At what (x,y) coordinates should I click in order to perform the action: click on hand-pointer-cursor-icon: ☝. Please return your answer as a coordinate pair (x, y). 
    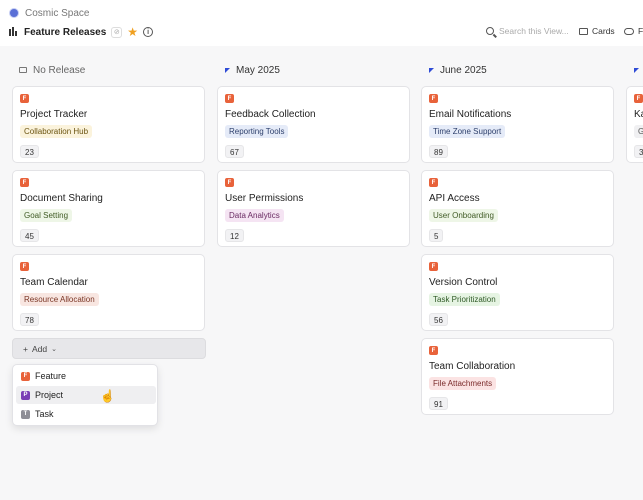
    Looking at the image, I should click on (107, 396).